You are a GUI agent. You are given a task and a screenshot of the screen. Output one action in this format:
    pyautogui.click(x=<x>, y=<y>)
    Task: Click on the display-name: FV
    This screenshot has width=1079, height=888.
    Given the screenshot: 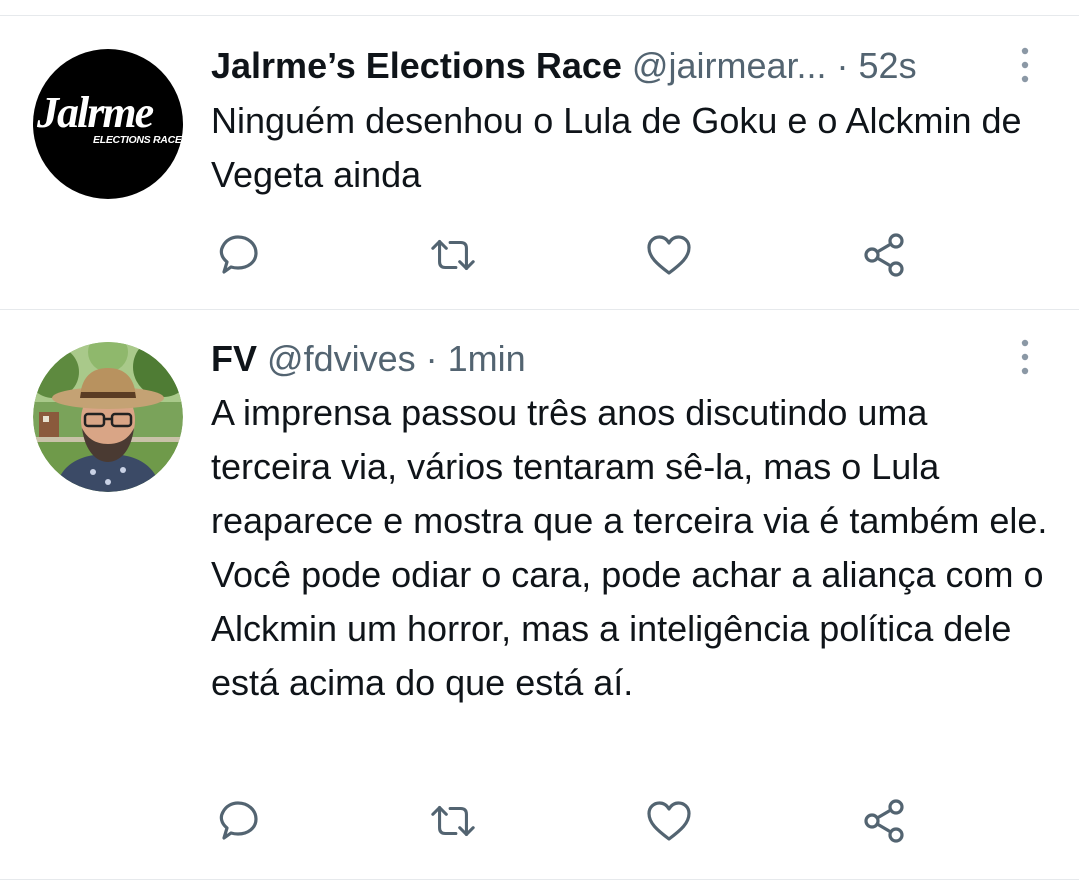 What is the action you would take?
    pyautogui.click(x=234, y=358)
    